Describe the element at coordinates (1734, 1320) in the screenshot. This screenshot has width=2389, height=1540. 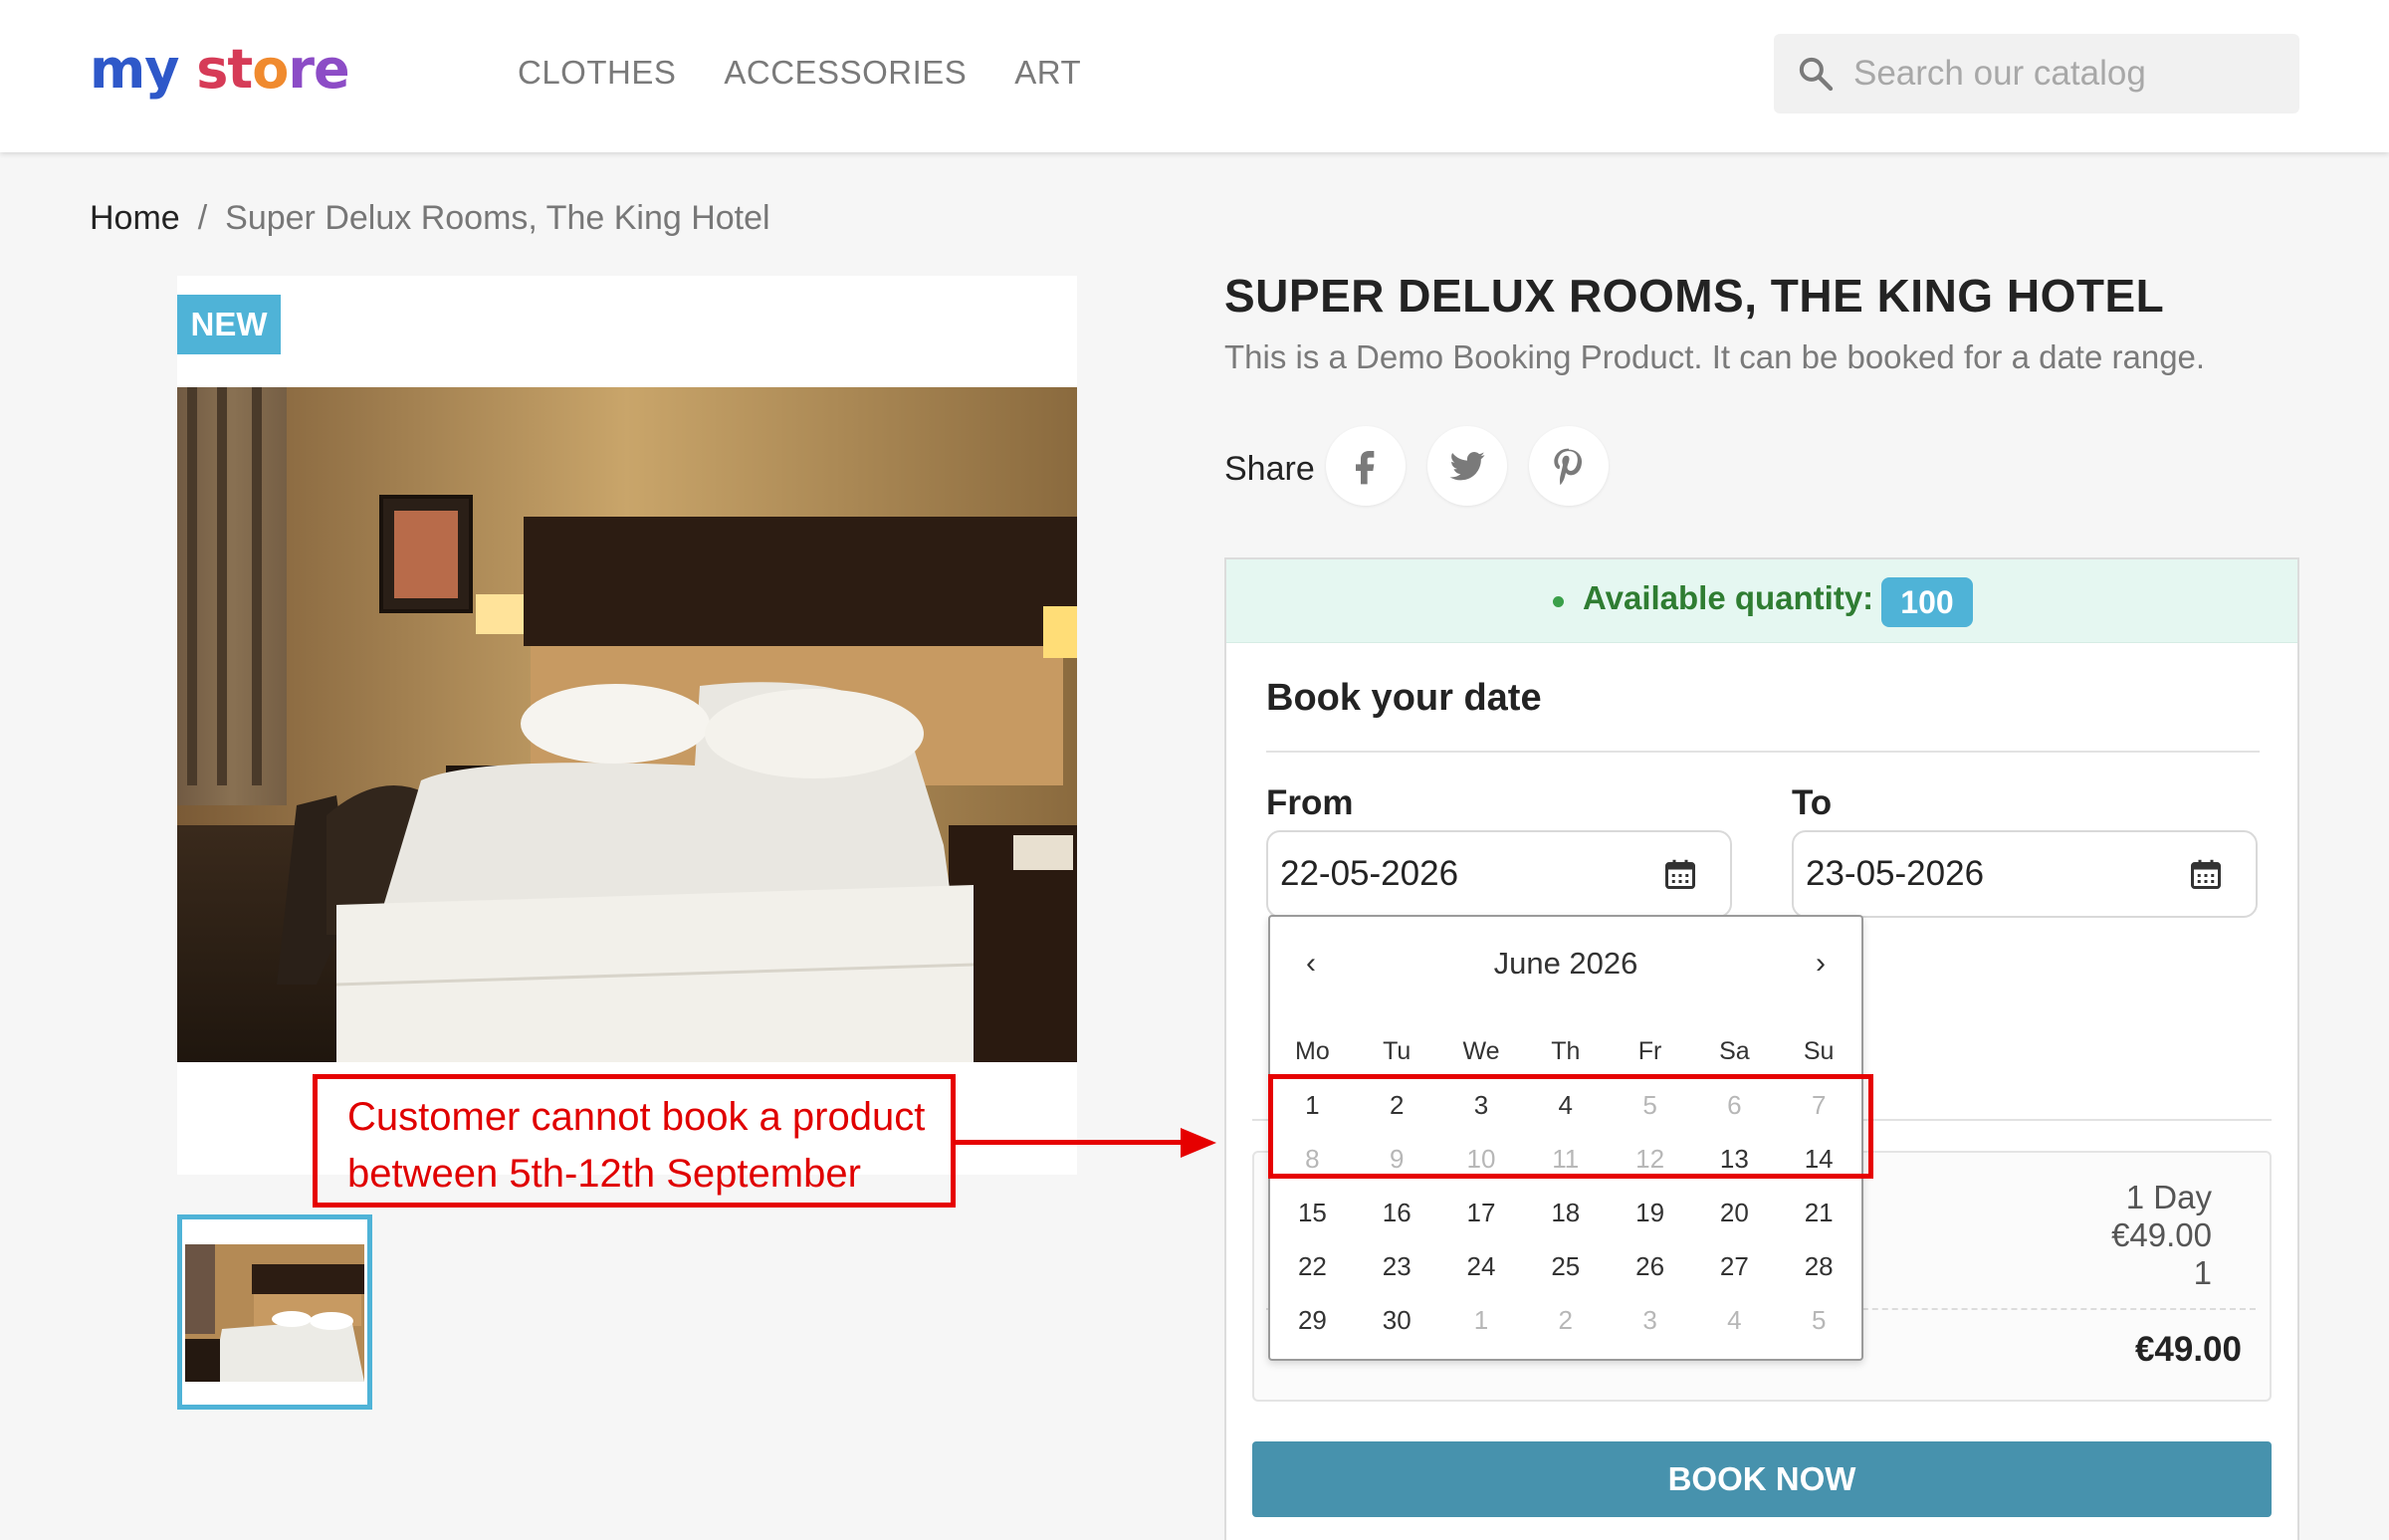
I see `calendar-day-disabled: 4` at that location.